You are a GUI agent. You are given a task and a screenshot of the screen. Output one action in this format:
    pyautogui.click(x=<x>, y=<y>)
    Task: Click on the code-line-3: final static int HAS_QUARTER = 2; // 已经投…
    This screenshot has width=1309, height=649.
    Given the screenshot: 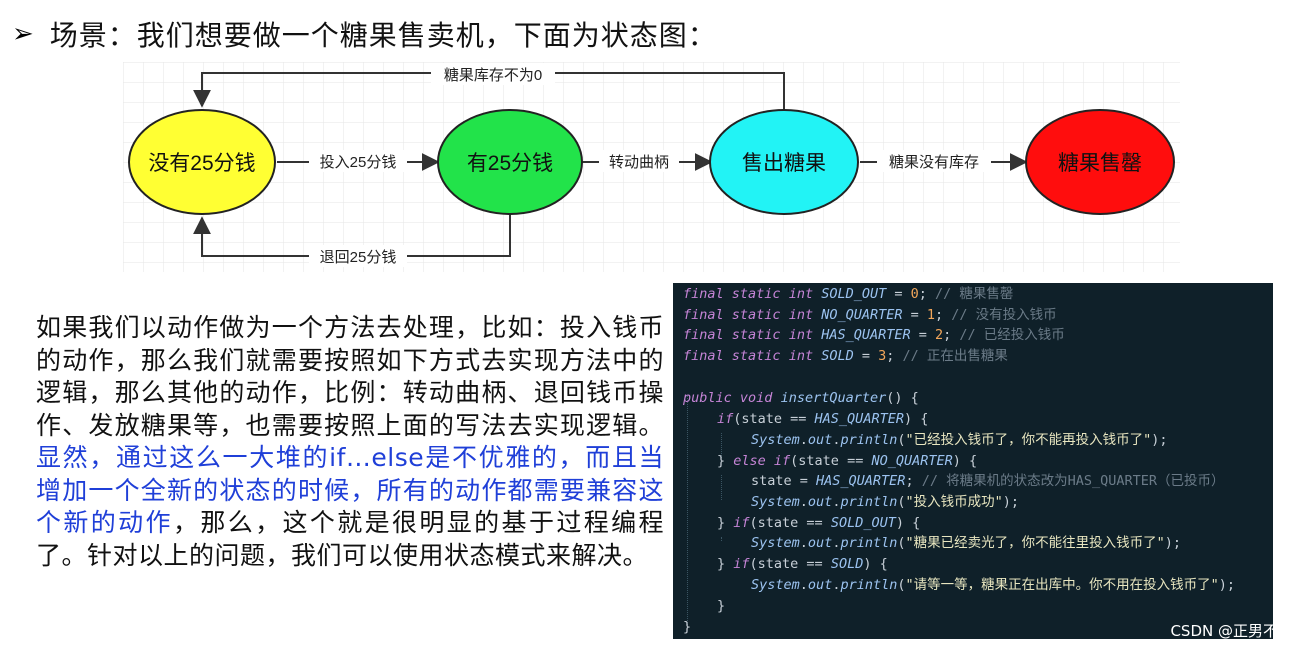 What is the action you would take?
    pyautogui.click(x=874, y=335)
    